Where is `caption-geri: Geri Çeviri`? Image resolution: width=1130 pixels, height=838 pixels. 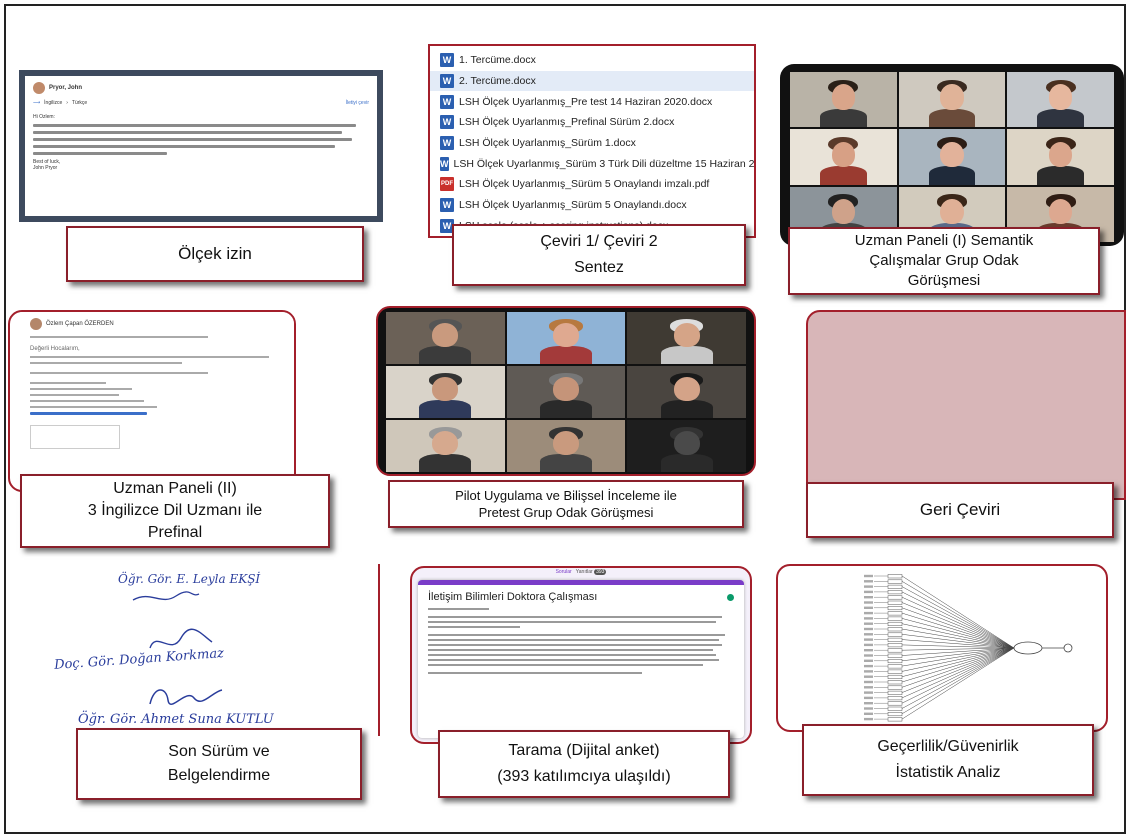
caption-geri: Geri Çeviri is located at coordinates (960, 510).